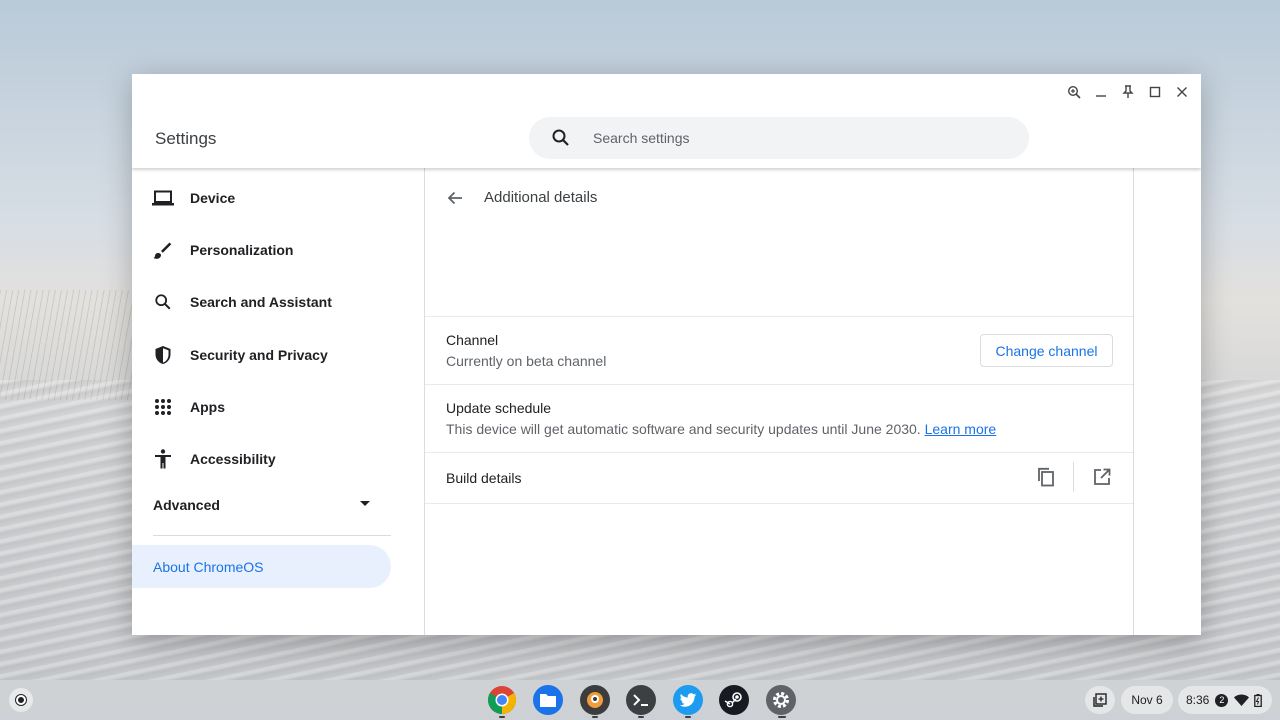  I want to click on apps-grid-icon, so click(163, 407).